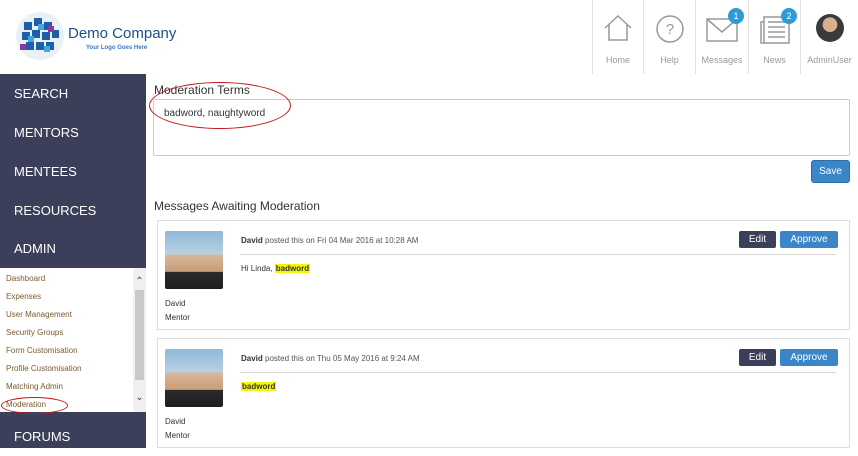 The height and width of the screenshot is (456, 858). What do you see at coordinates (736, 16) in the screenshot?
I see `messages-badge: 1` at bounding box center [736, 16].